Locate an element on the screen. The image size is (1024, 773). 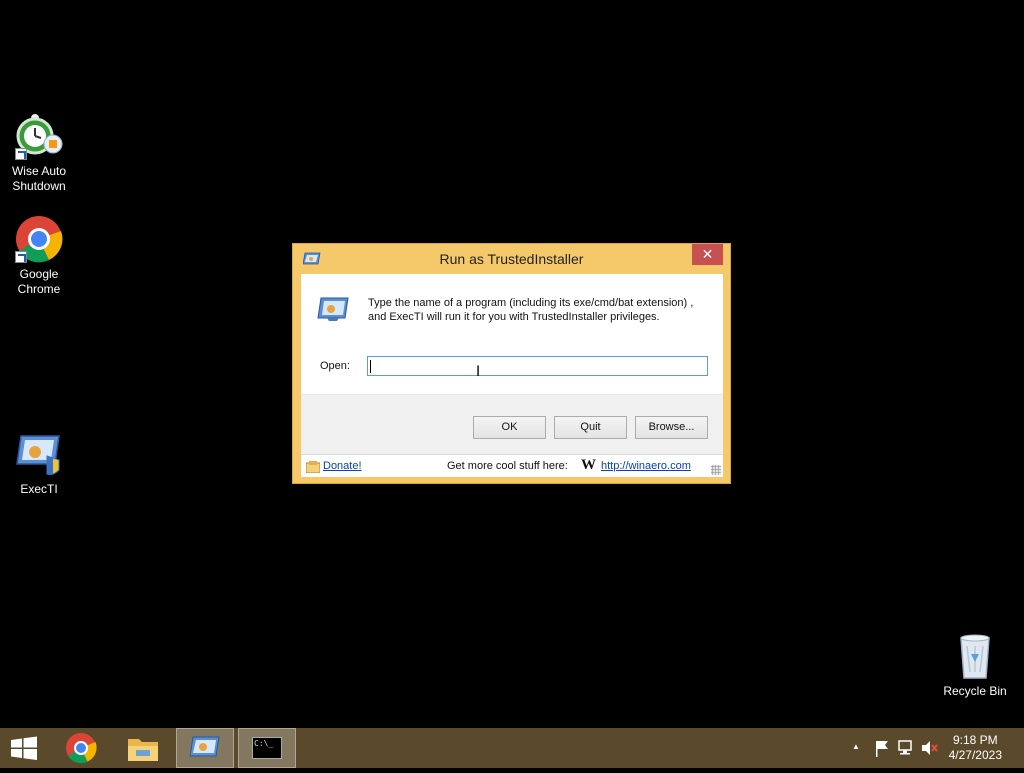
desktop-icon-label: Google is located at coordinates (39, 274).